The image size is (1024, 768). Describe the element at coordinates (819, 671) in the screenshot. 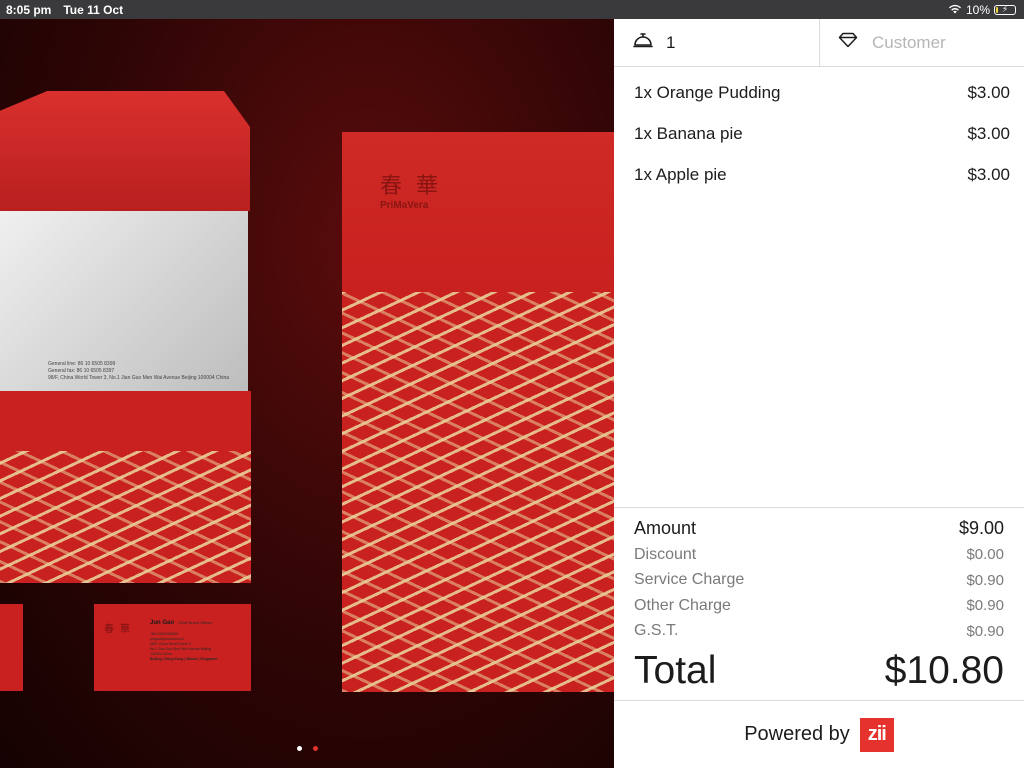

I see `total-row: Total $10.80` at that location.